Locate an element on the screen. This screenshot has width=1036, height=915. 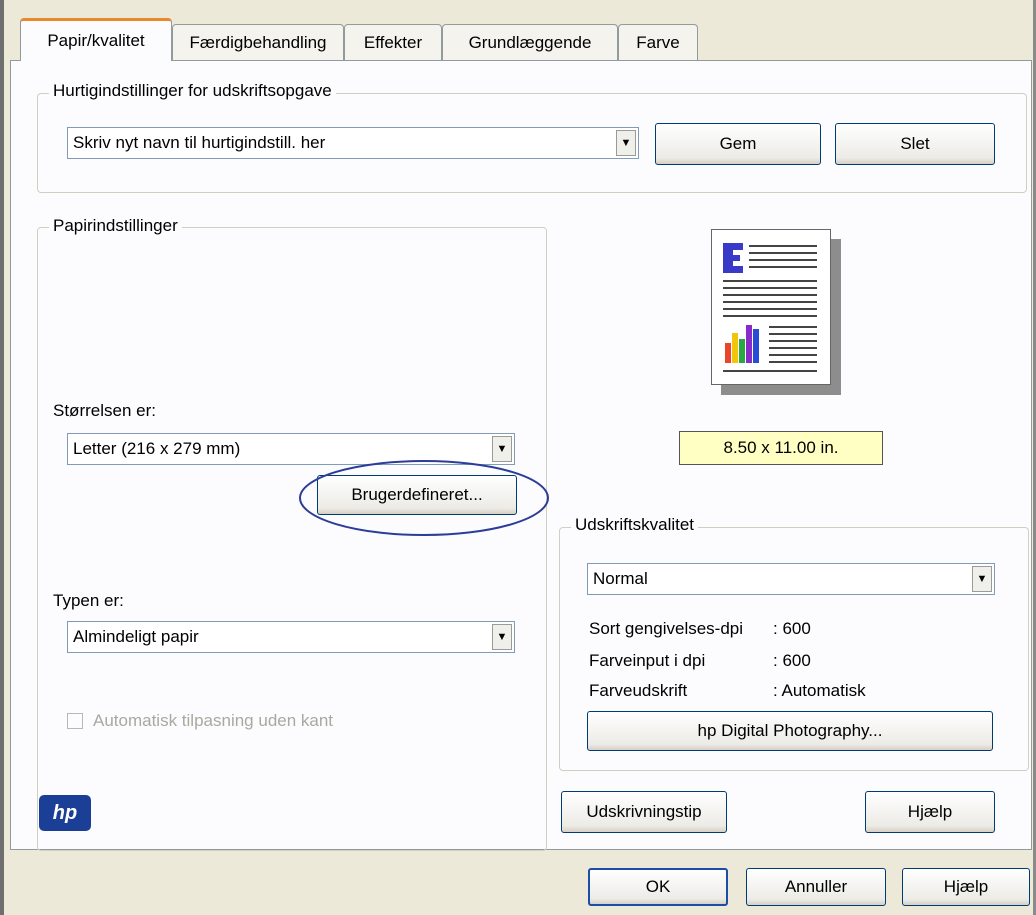
tab-label: Færdigbehandling is located at coordinates (258, 42).